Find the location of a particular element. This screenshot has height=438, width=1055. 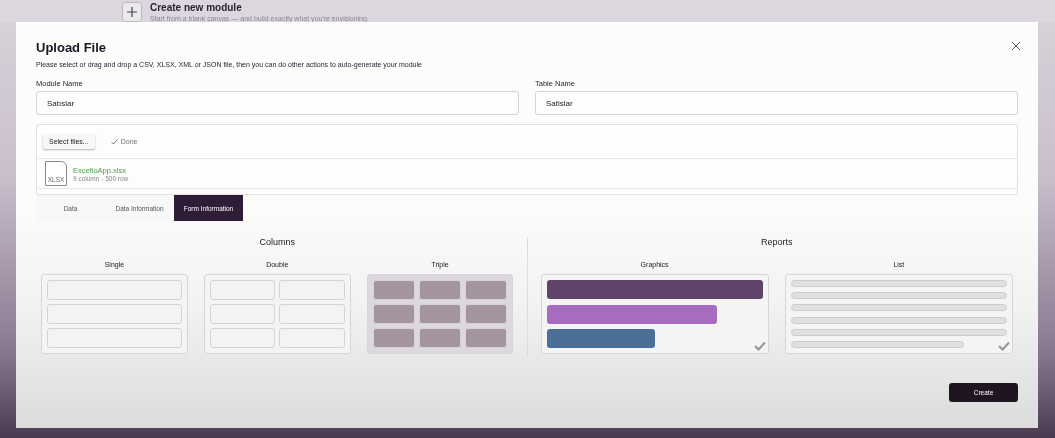

text-field: Satislar is located at coordinates (776, 103).